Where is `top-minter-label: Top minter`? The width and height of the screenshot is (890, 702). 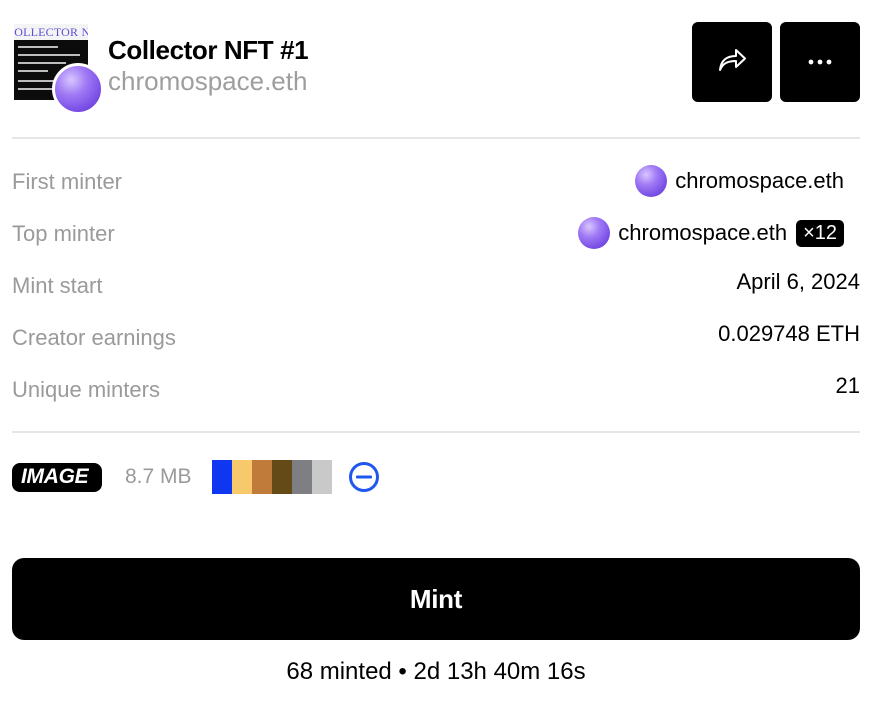 top-minter-label: Top minter is located at coordinates (63, 233).